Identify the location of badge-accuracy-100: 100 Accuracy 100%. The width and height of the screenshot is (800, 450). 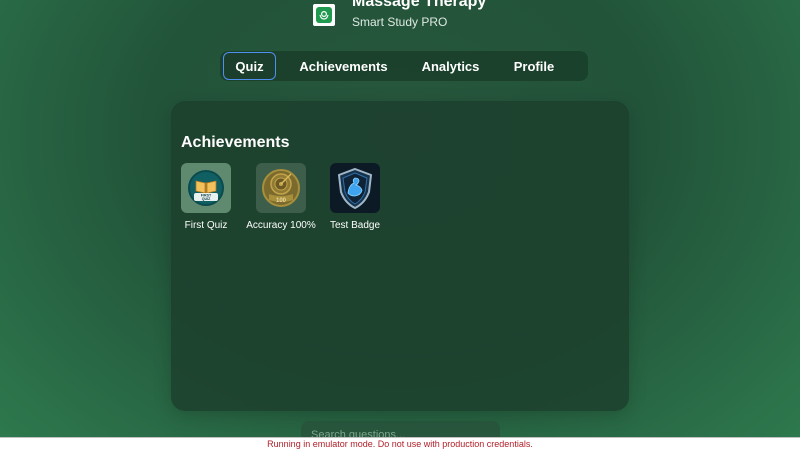
(281, 197).